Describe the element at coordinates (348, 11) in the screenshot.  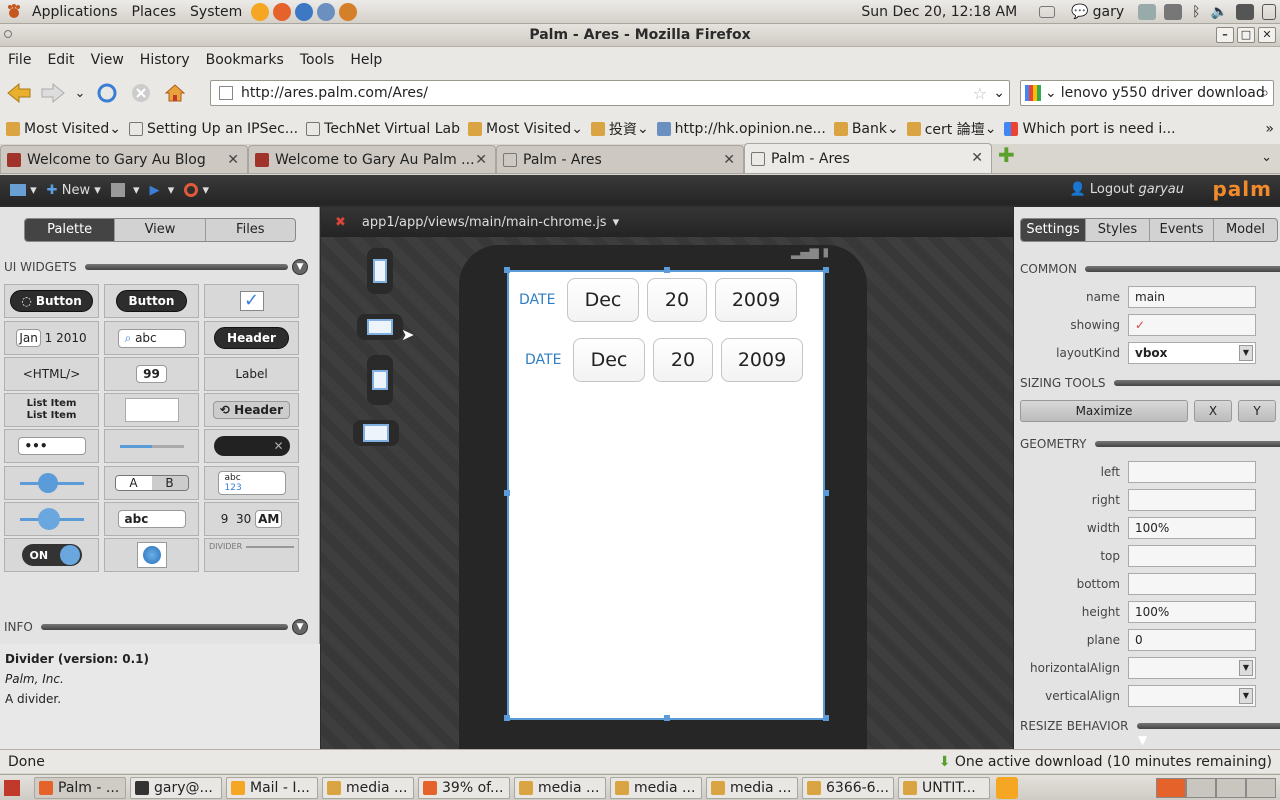
I see `evolution-launcher-icon` at that location.